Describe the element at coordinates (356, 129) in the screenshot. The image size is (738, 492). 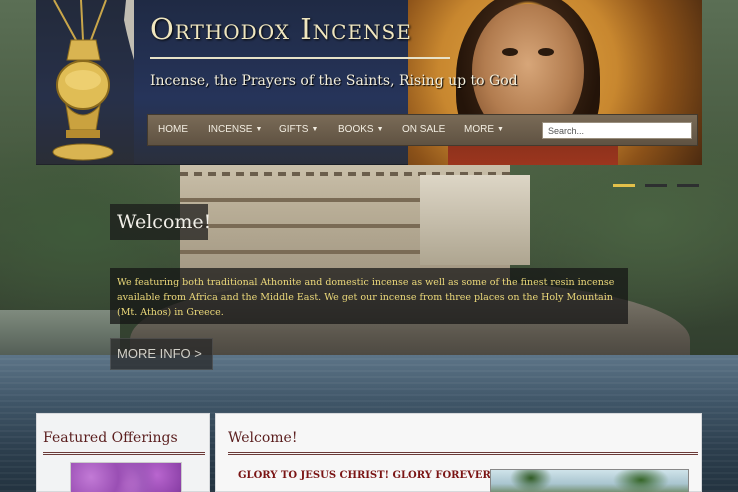
I see `nav-item-label: BOOKS` at that location.